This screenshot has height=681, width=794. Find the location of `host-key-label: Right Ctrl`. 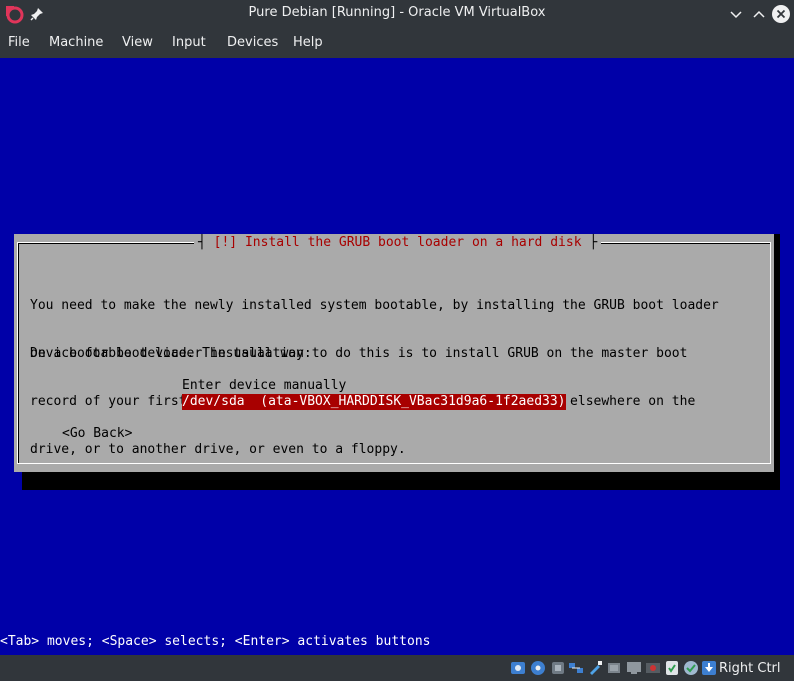

host-key-label: Right Ctrl is located at coordinates (750, 668).